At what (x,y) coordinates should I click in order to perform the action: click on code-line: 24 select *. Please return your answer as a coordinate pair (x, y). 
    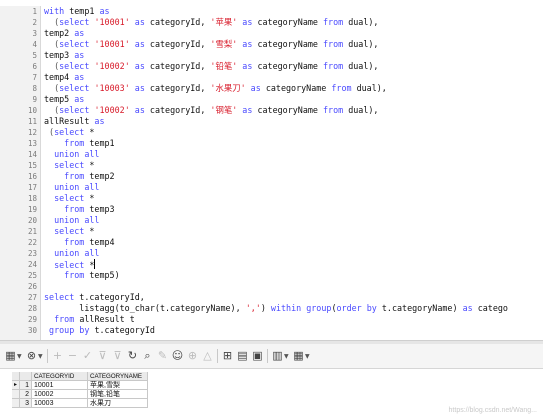
    Looking at the image, I should click on (271, 264).